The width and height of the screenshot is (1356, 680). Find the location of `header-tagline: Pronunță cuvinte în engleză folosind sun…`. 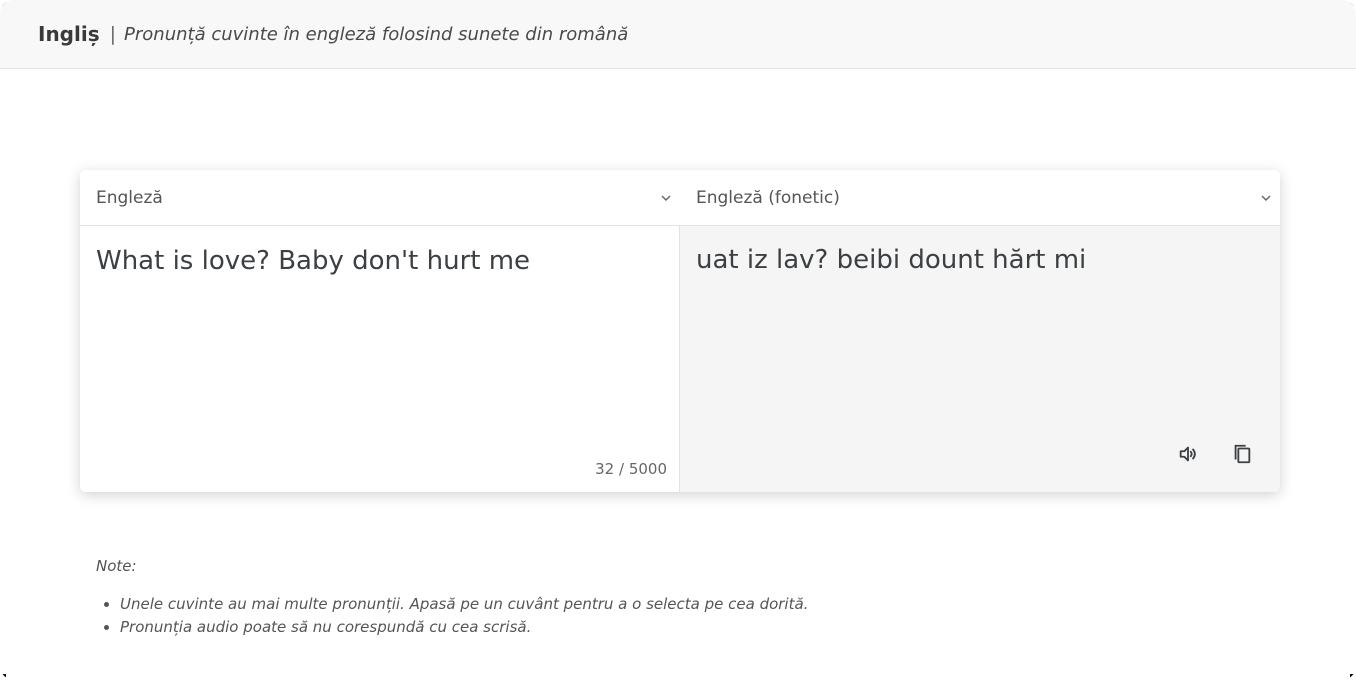

header-tagline: Pronunță cuvinte în engleză folosind sun… is located at coordinates (376, 34).